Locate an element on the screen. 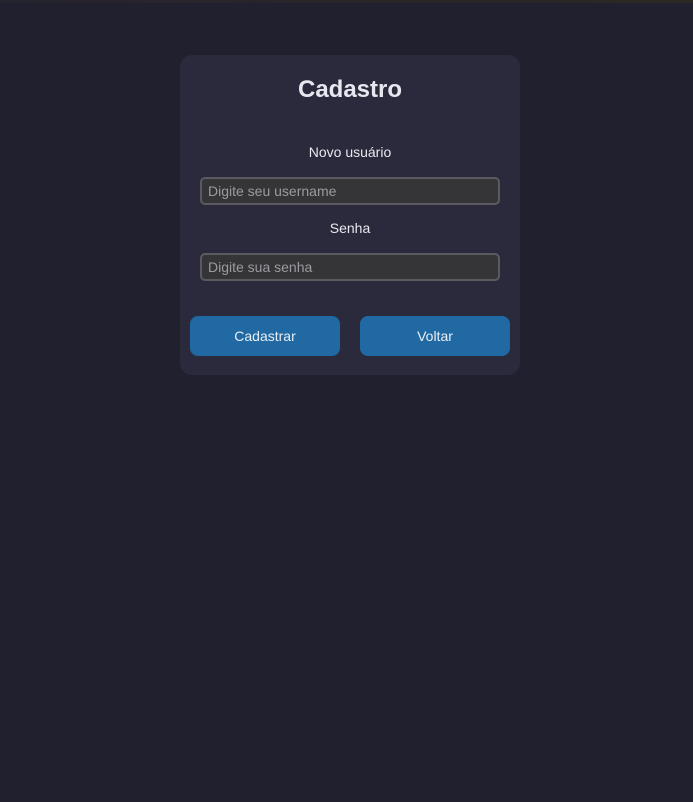 Image resolution: width=693 pixels, height=802 pixels. register-button: Cadastrar is located at coordinates (265, 336).